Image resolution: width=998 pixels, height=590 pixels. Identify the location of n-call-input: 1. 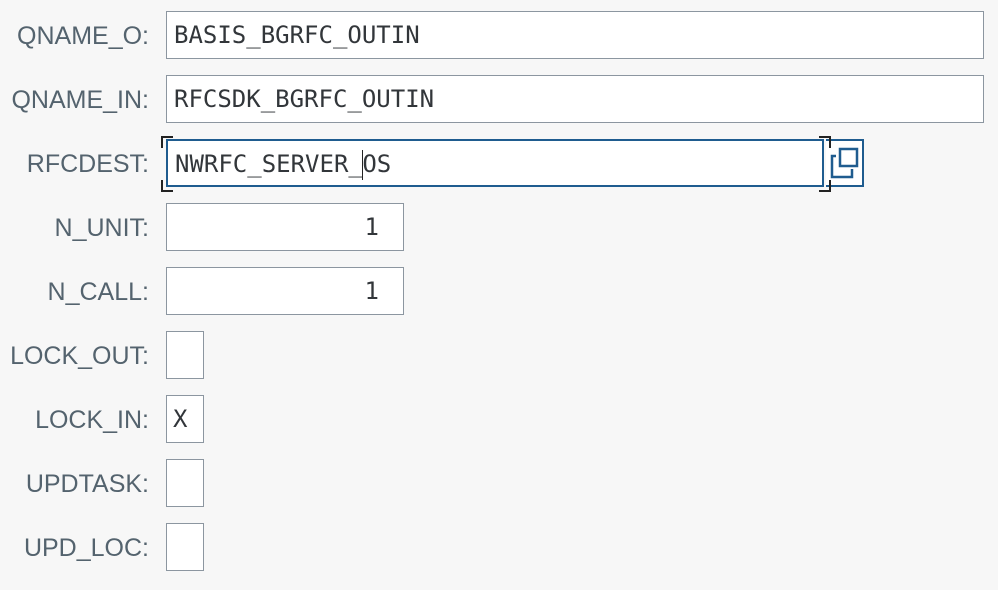
(285, 291).